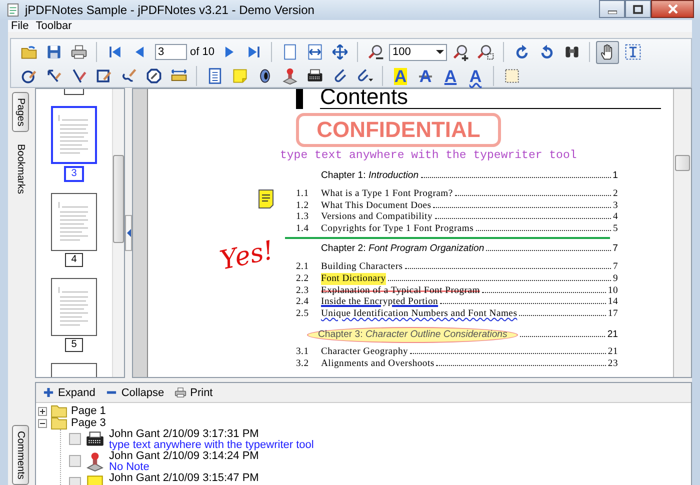 This screenshot has height=485, width=700. I want to click on chapter-title: Chapter 1: Introduction, so click(370, 176).